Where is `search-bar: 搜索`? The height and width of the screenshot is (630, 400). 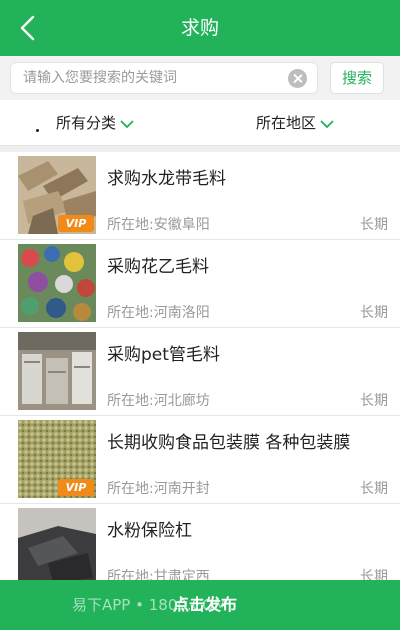
search-bar: 搜索 is located at coordinates (200, 78).